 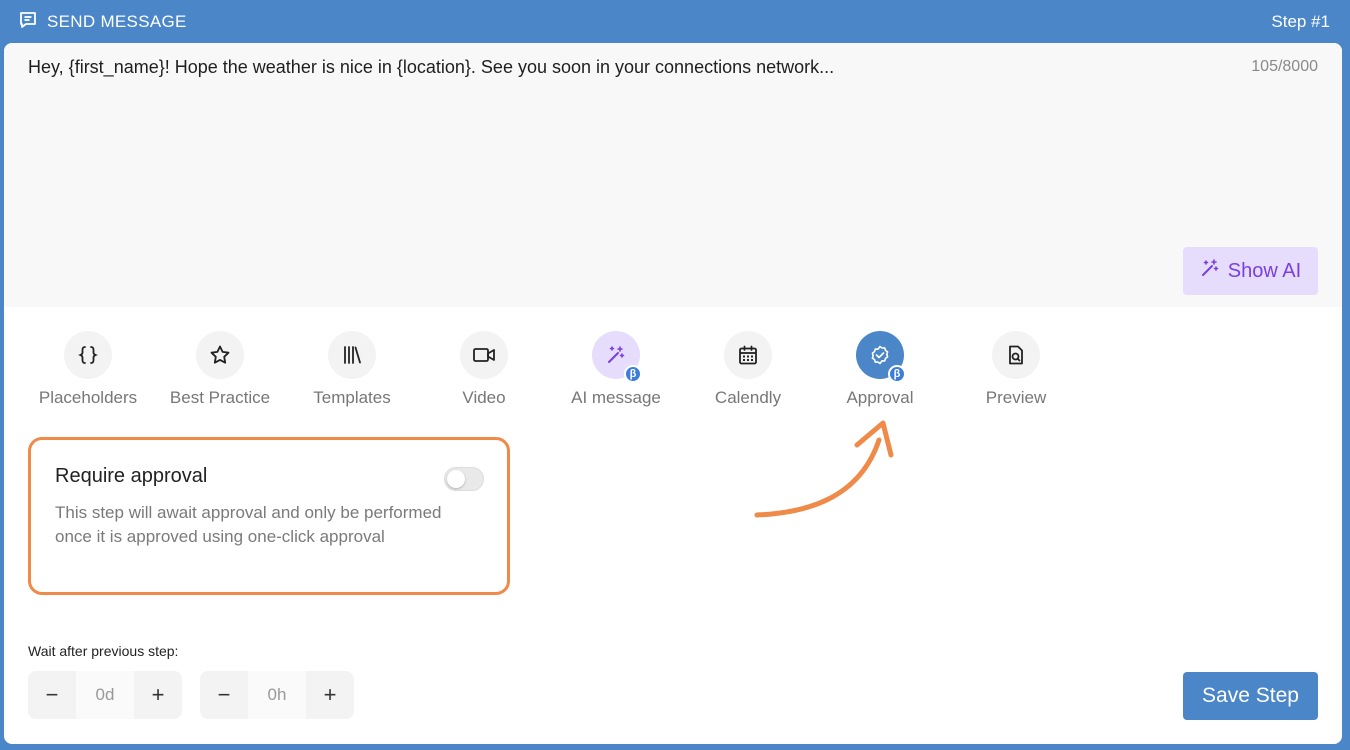 I want to click on days-value: 0d, so click(x=105, y=695).